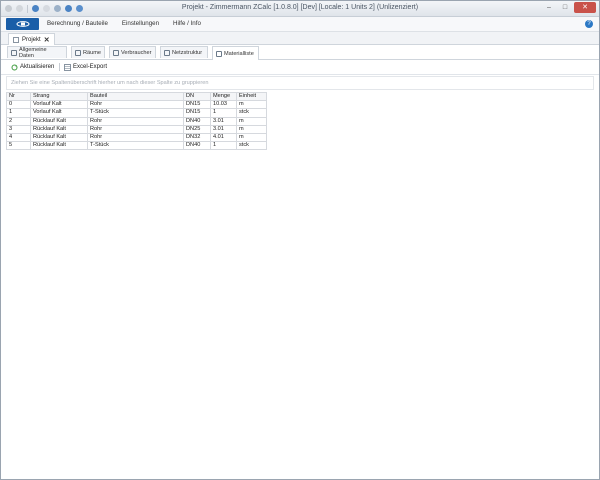  I want to click on toolbar-separator, so click(59, 67).